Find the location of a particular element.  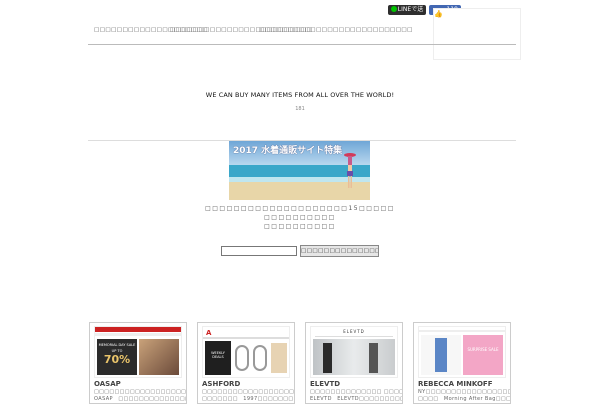

line-share-button: LINEで送る is located at coordinates (407, 14).